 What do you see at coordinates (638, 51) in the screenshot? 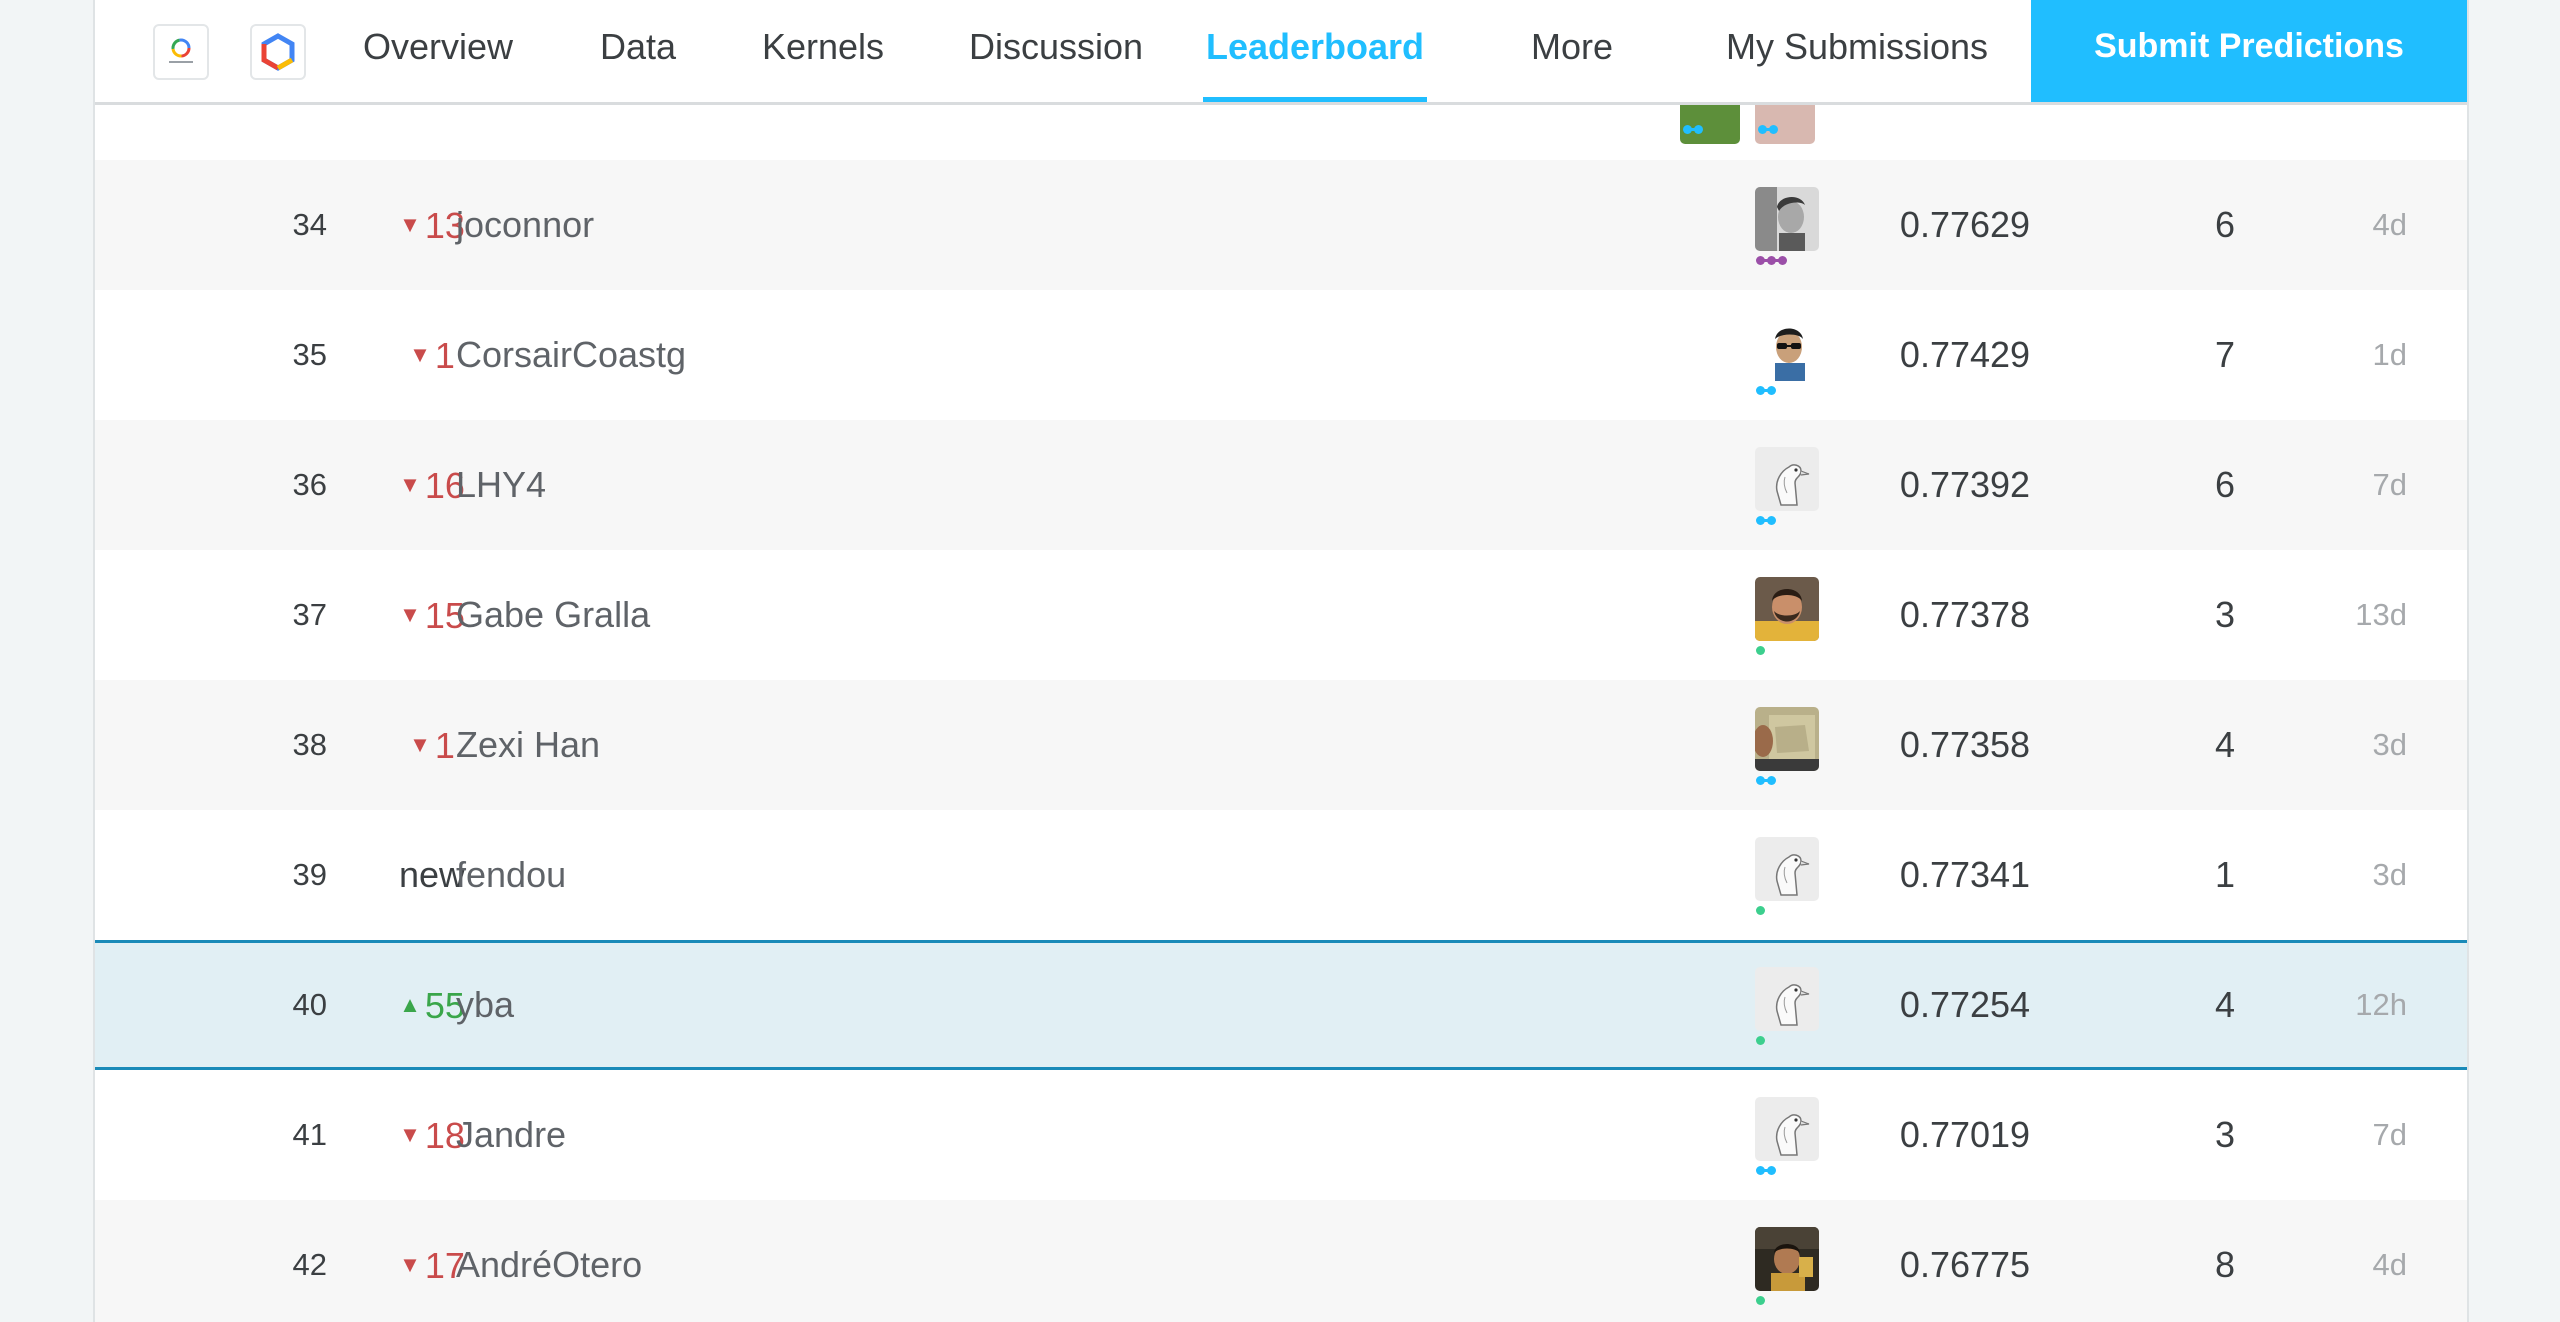
I see `tab-data: Data` at bounding box center [638, 51].